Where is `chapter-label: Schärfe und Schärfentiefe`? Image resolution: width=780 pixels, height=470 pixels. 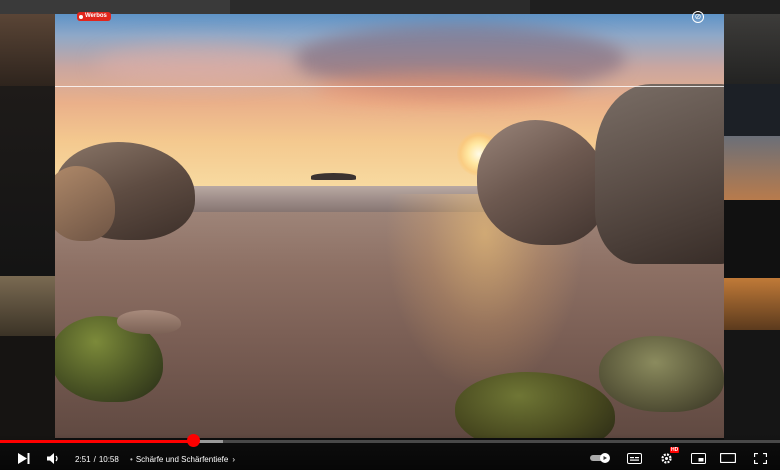 chapter-label: Schärfe und Schärfentiefe is located at coordinates (182, 459).